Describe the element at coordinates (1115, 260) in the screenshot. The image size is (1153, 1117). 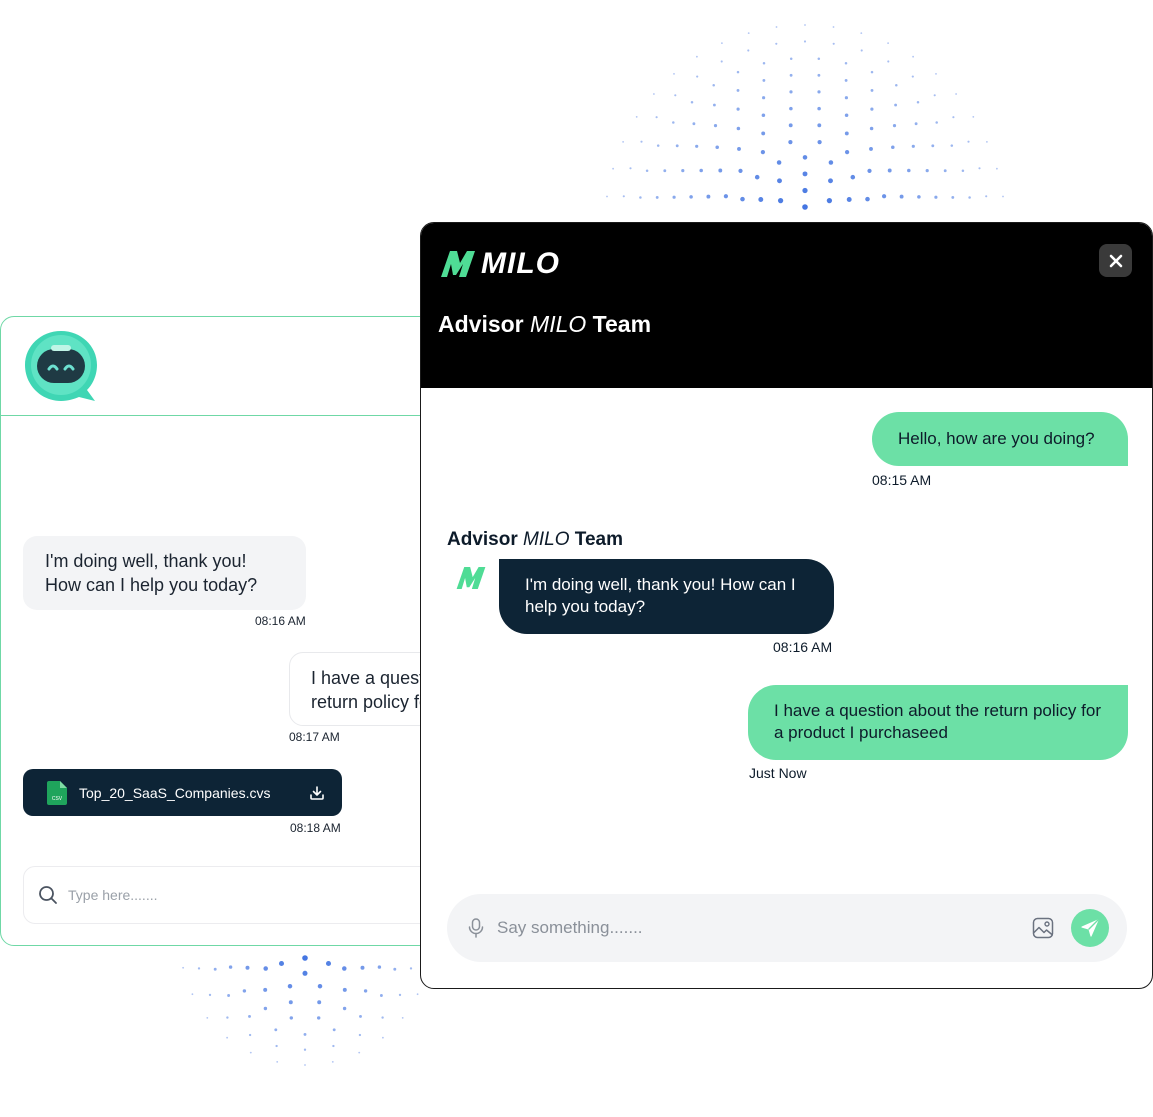
I see `close-button` at that location.